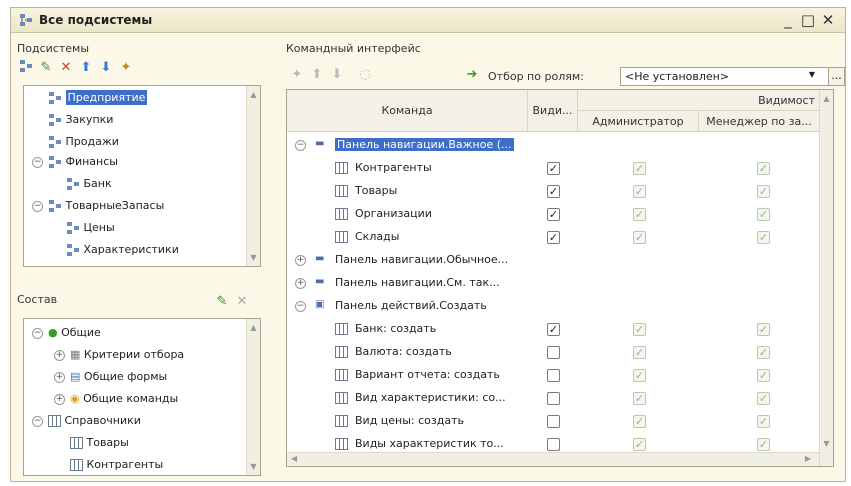 This screenshot has width=851, height=486. Describe the element at coordinates (80, 120) in the screenshot. I see `tree-item: Закупки` at that location.